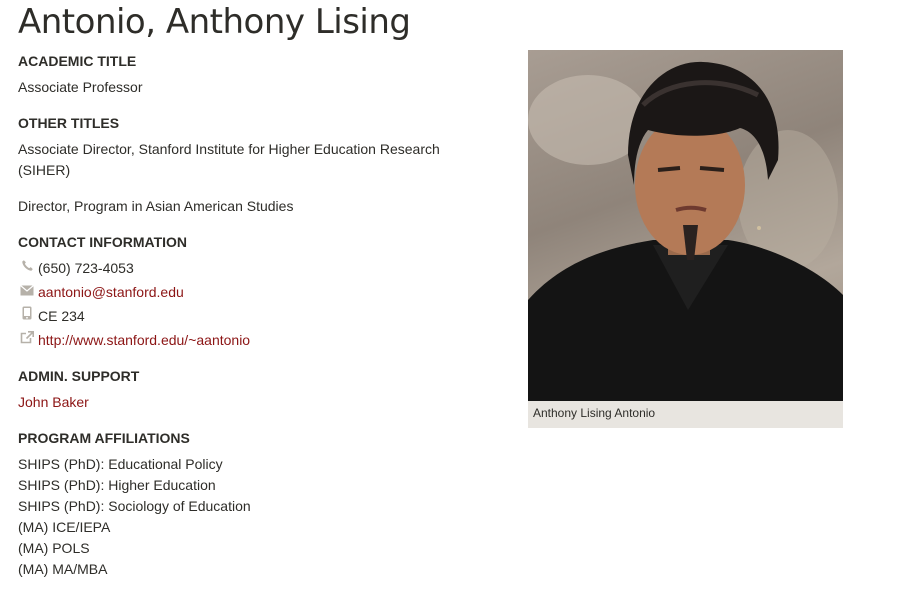 This screenshot has height=591, width=912. What do you see at coordinates (69, 123) in the screenshot?
I see `other-titles-heading: OTHER TITLES` at bounding box center [69, 123].